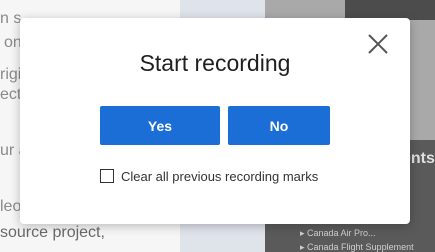 The width and height of the screenshot is (435, 252). I want to click on background-dark-header, so click(390, 10).